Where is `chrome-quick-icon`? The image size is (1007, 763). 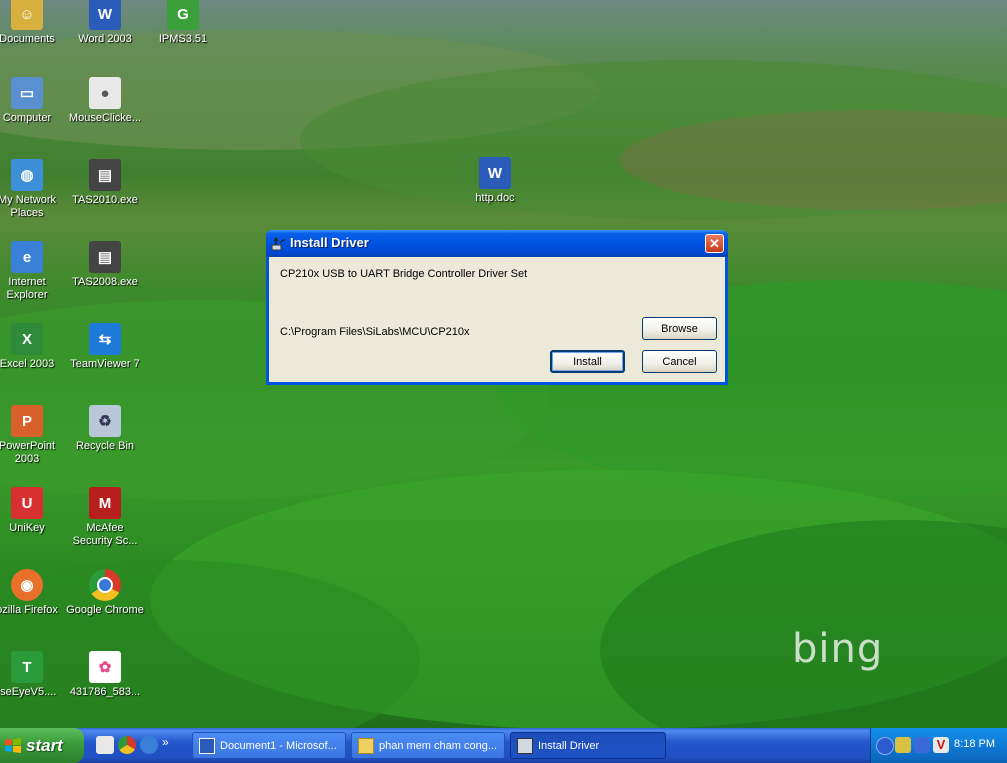 chrome-quick-icon is located at coordinates (127, 745).